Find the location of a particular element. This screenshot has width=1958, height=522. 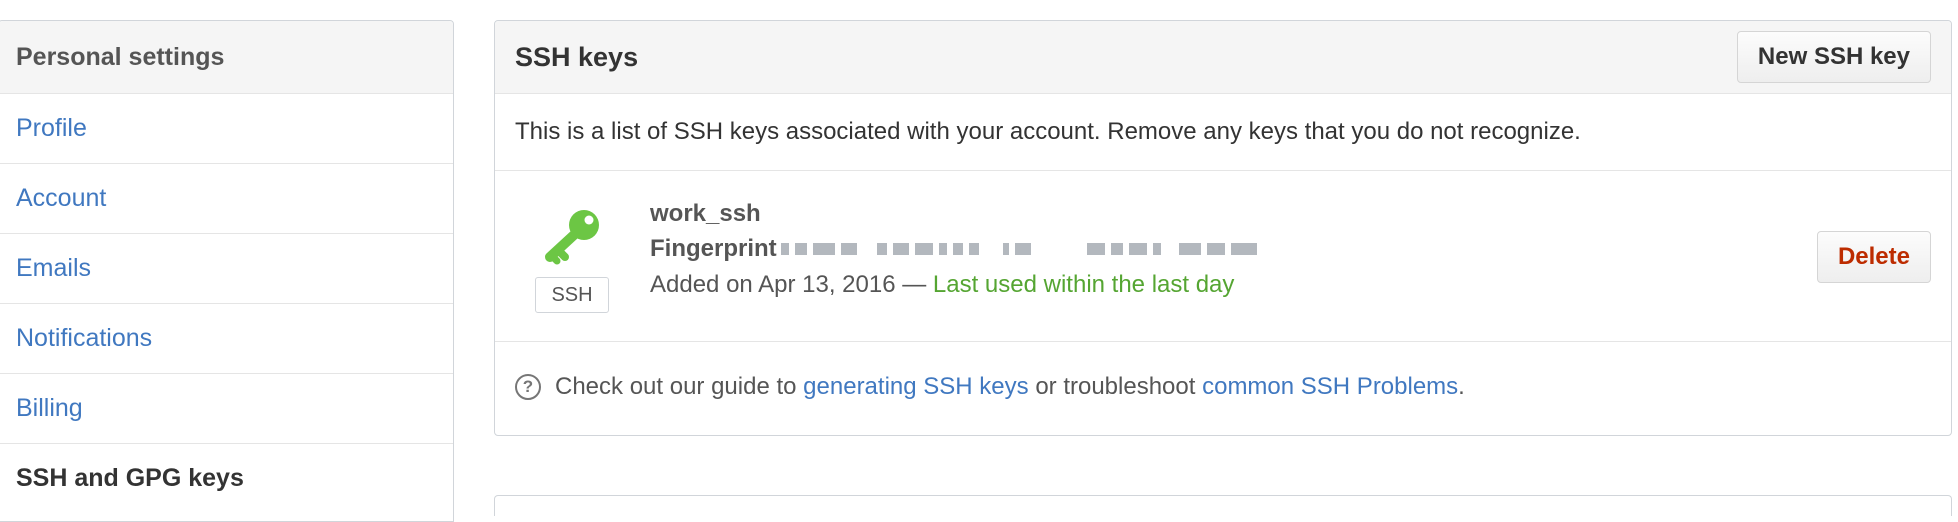

sidebar-item-emails: Emails is located at coordinates (226, 269).